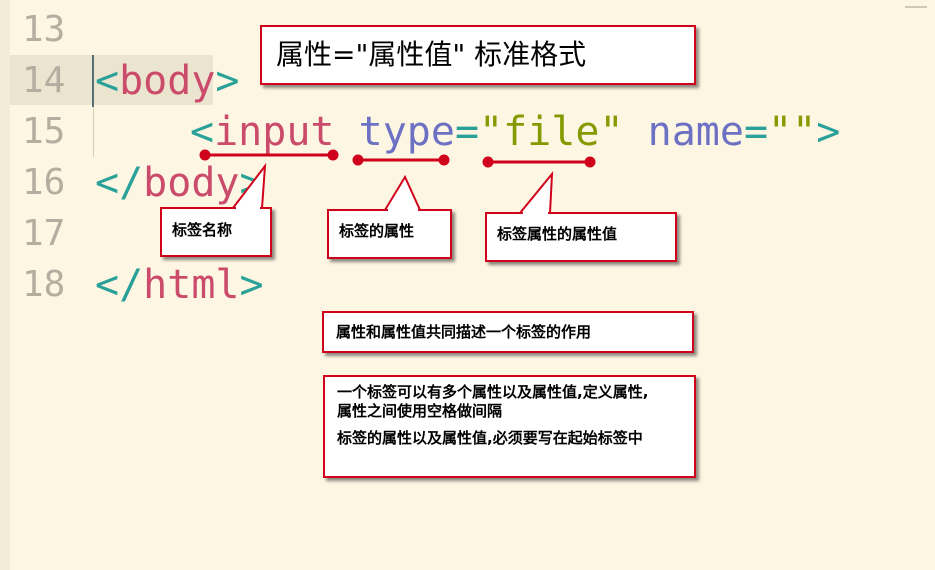  I want to click on multi-attr-line3: 标签的属性以及属性值,必须要写在起始标签中, so click(490, 438).